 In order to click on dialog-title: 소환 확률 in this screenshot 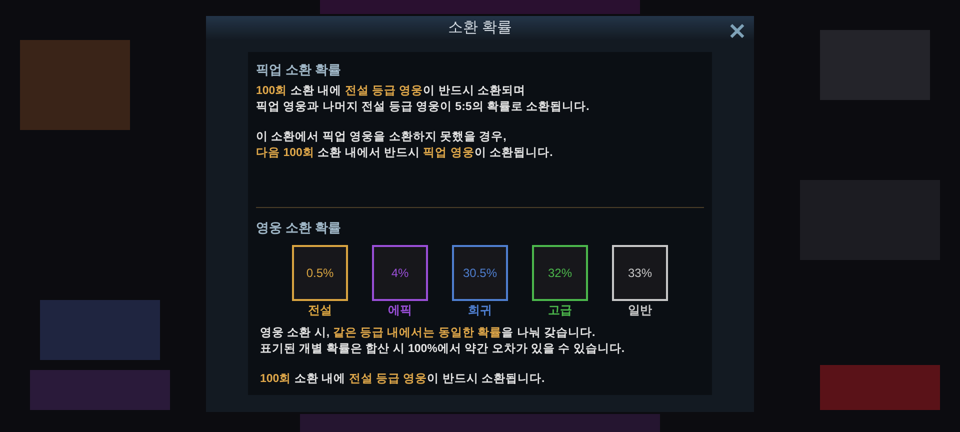, I will do `click(480, 28)`.